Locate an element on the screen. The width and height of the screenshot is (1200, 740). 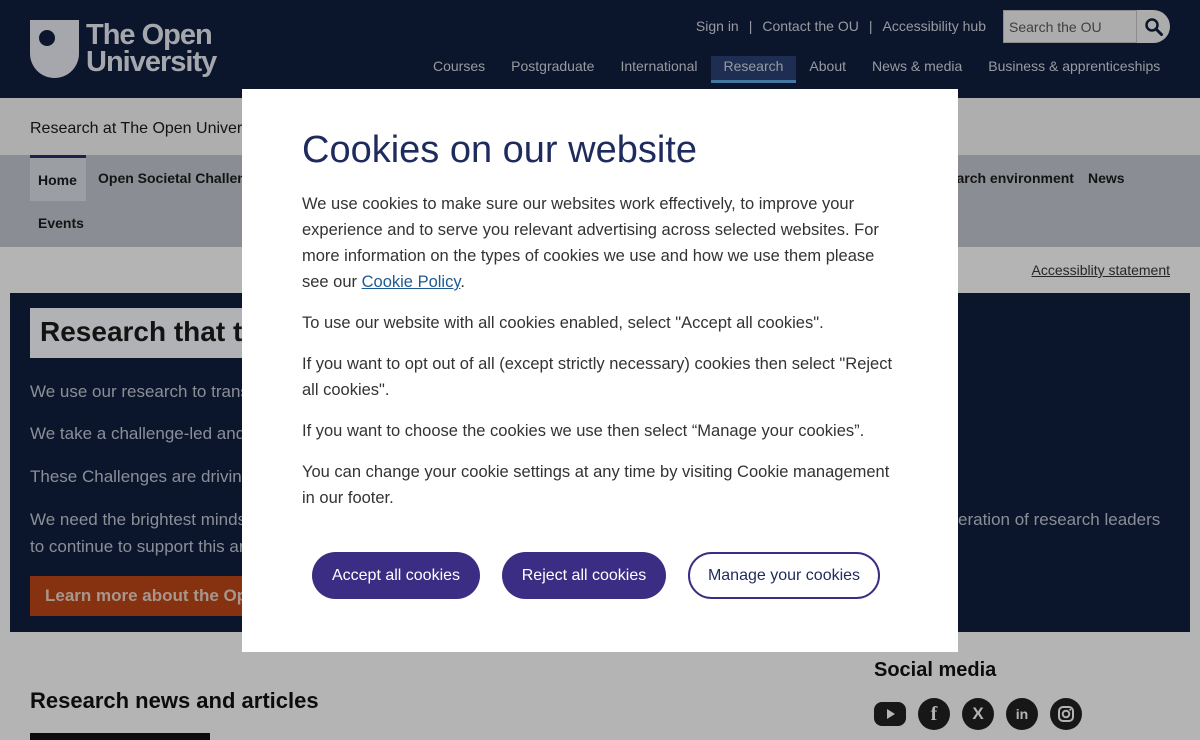
reject-all-cookies-button: Reject all cookies is located at coordinates (584, 575).